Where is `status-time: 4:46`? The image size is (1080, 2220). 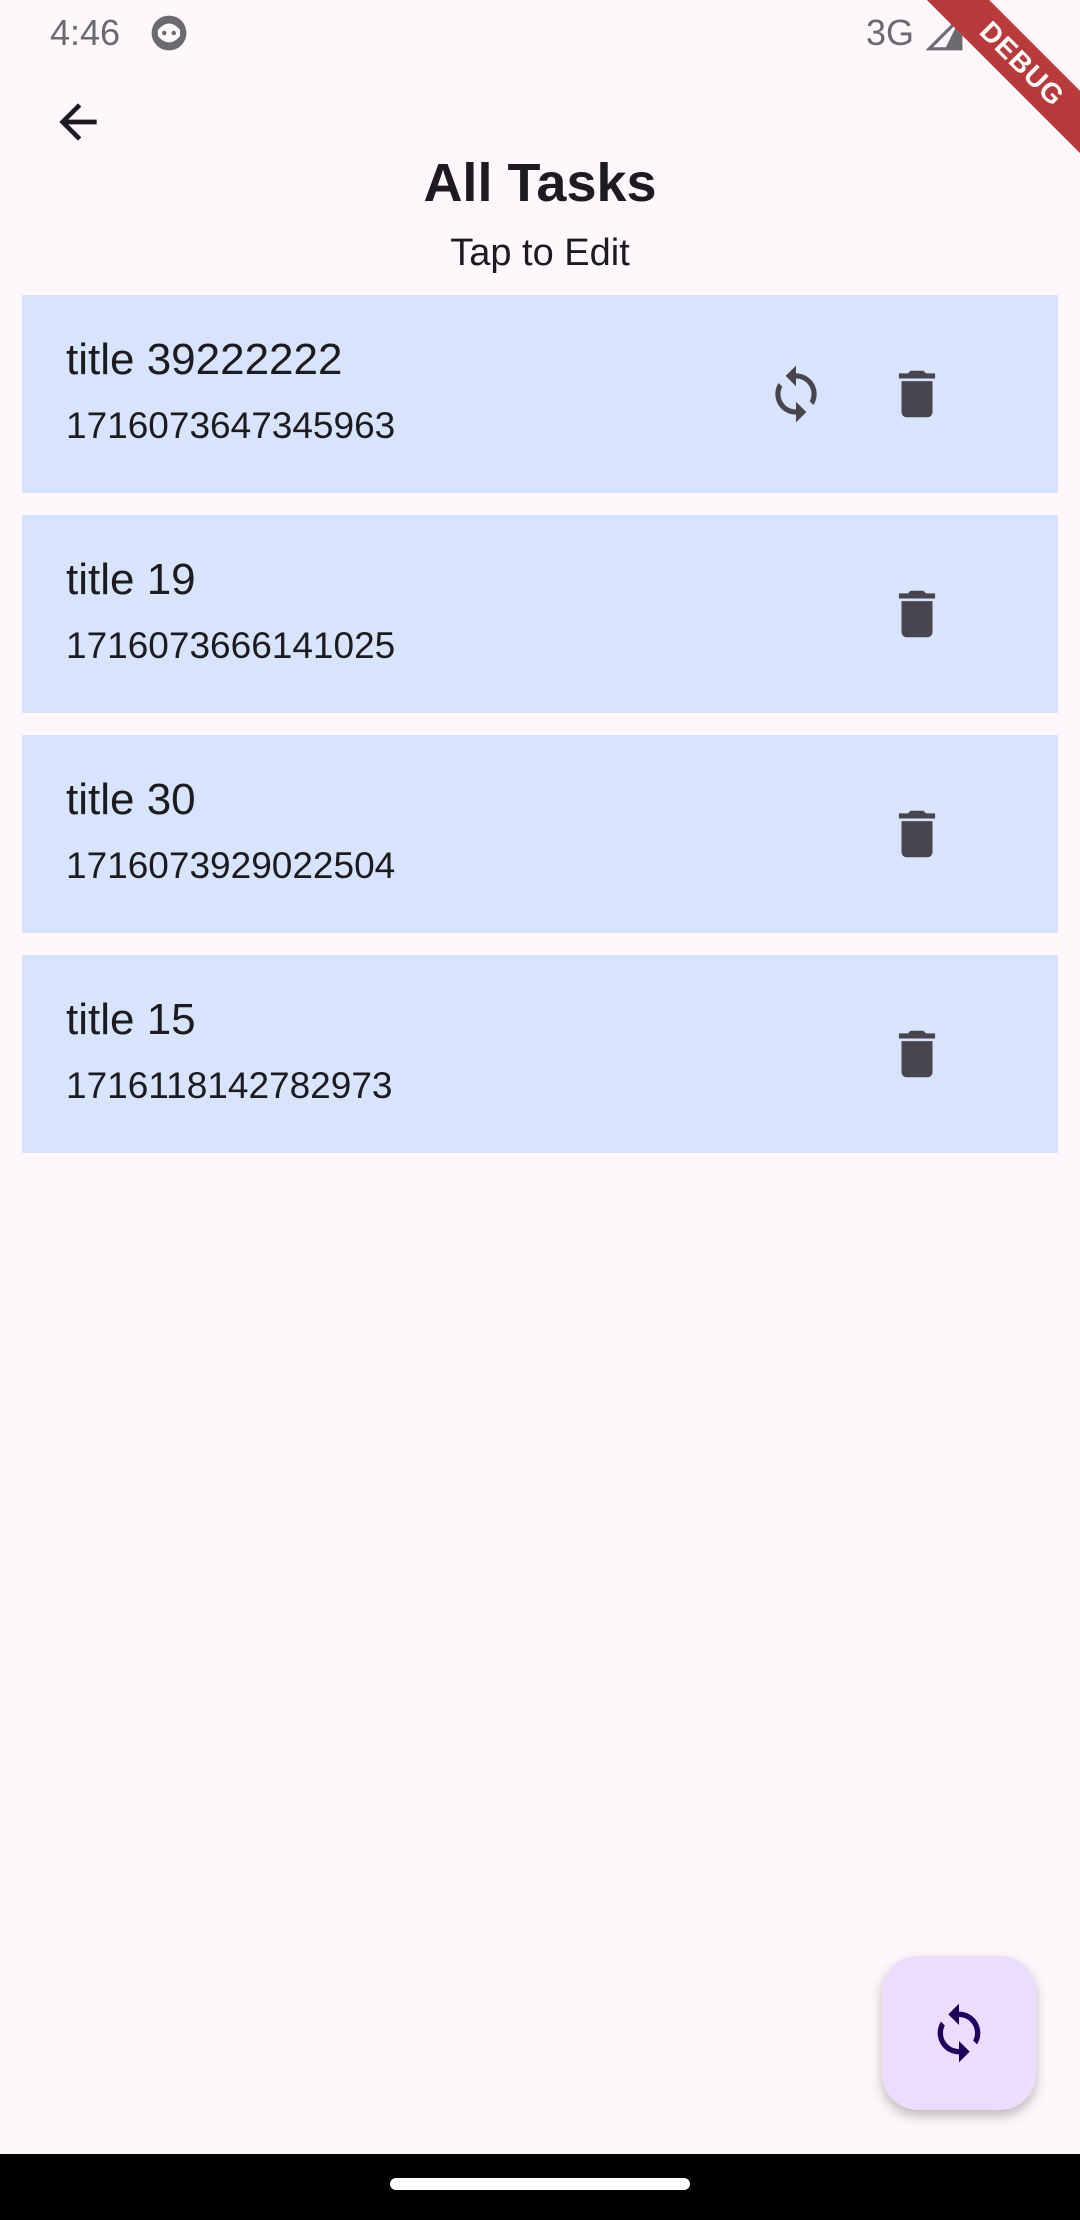
status-time: 4:46 is located at coordinates (85, 32).